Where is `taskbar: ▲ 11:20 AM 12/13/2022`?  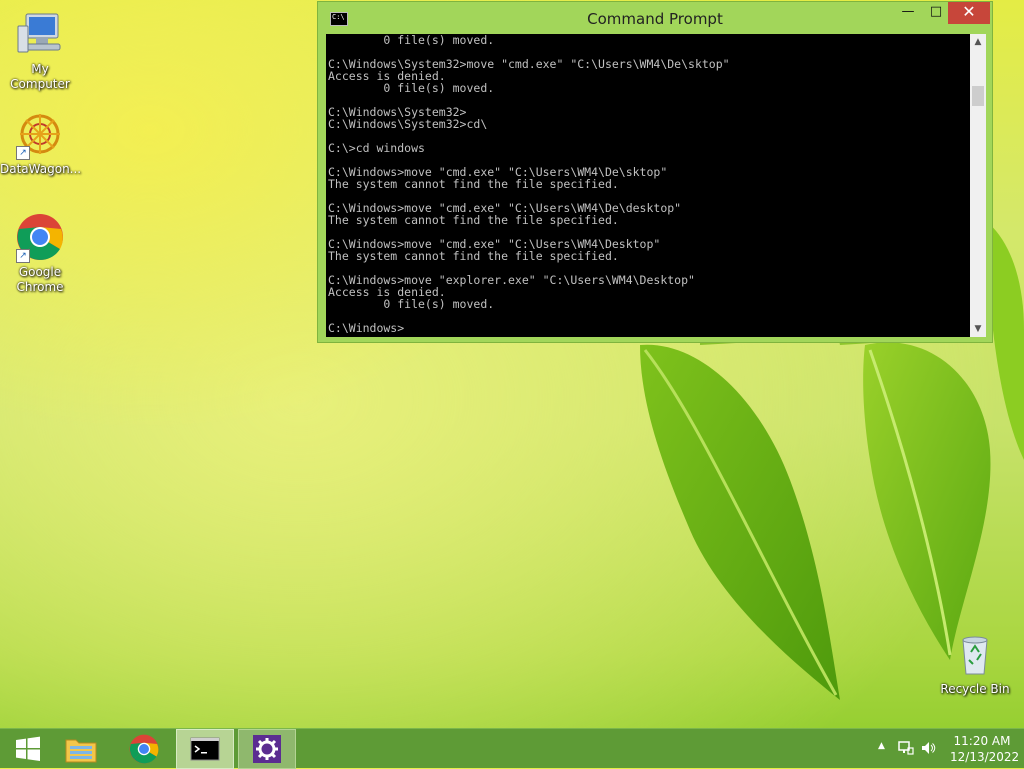
taskbar: ▲ 11:20 AM 12/13/2022 is located at coordinates (512, 748).